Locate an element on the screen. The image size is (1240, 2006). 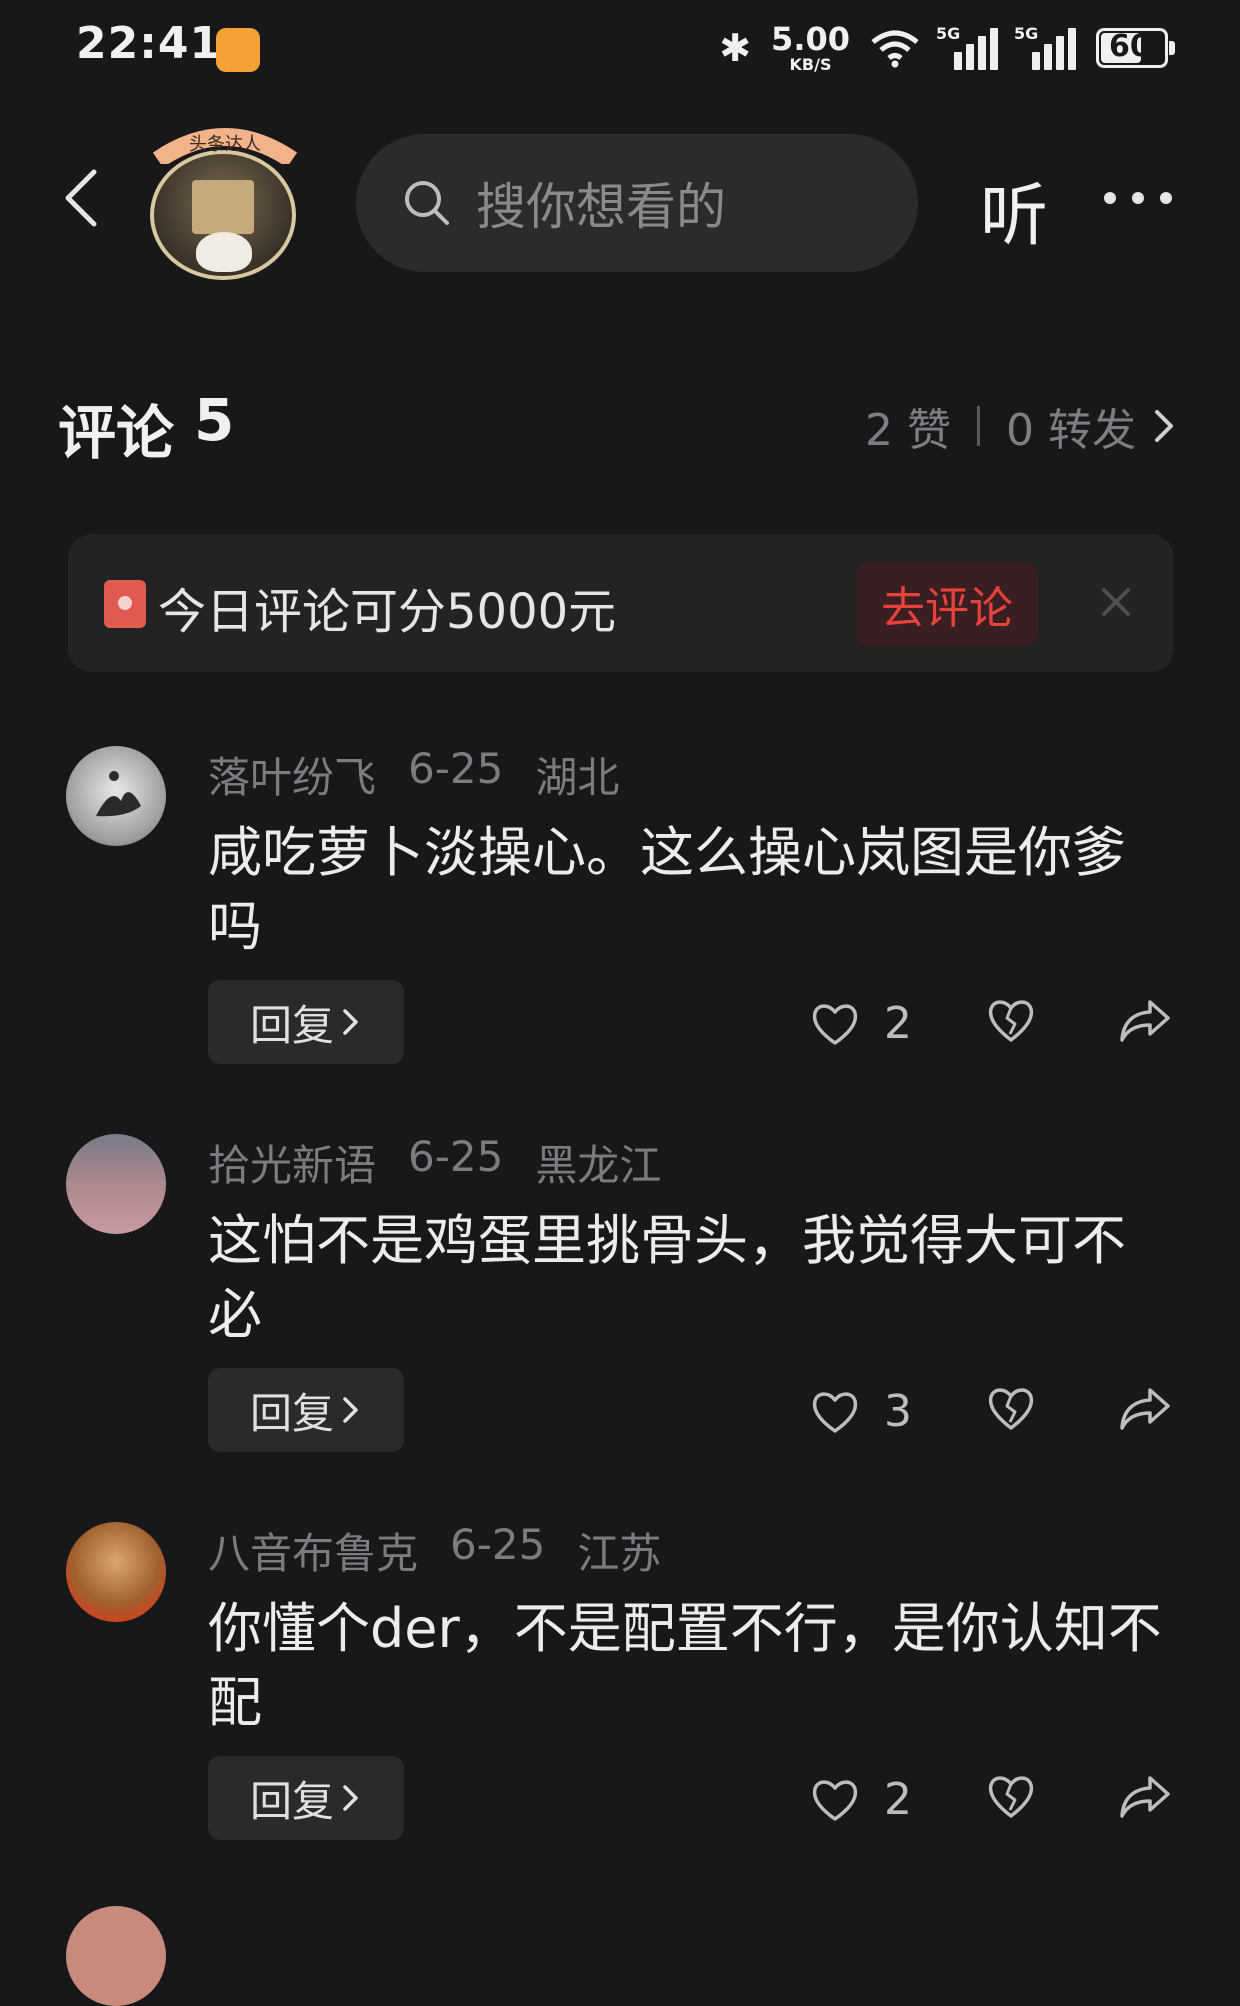
post-stats: 2 赞 0 转发 is located at coordinates (1020, 426).